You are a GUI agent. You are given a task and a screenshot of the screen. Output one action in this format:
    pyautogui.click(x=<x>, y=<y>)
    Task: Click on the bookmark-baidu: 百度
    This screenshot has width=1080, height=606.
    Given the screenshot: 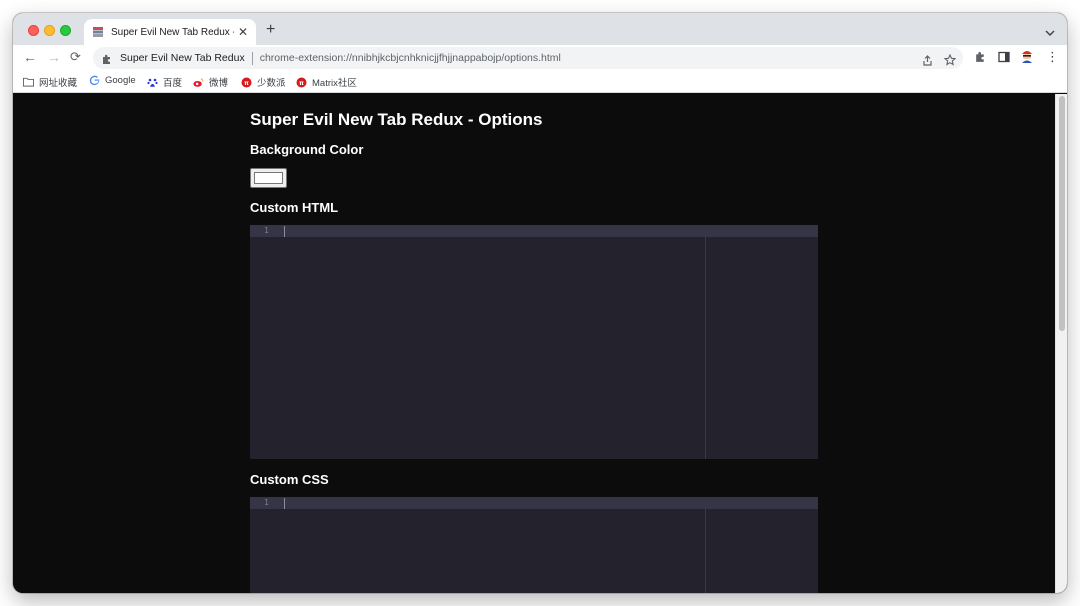 What is the action you would take?
    pyautogui.click(x=164, y=82)
    